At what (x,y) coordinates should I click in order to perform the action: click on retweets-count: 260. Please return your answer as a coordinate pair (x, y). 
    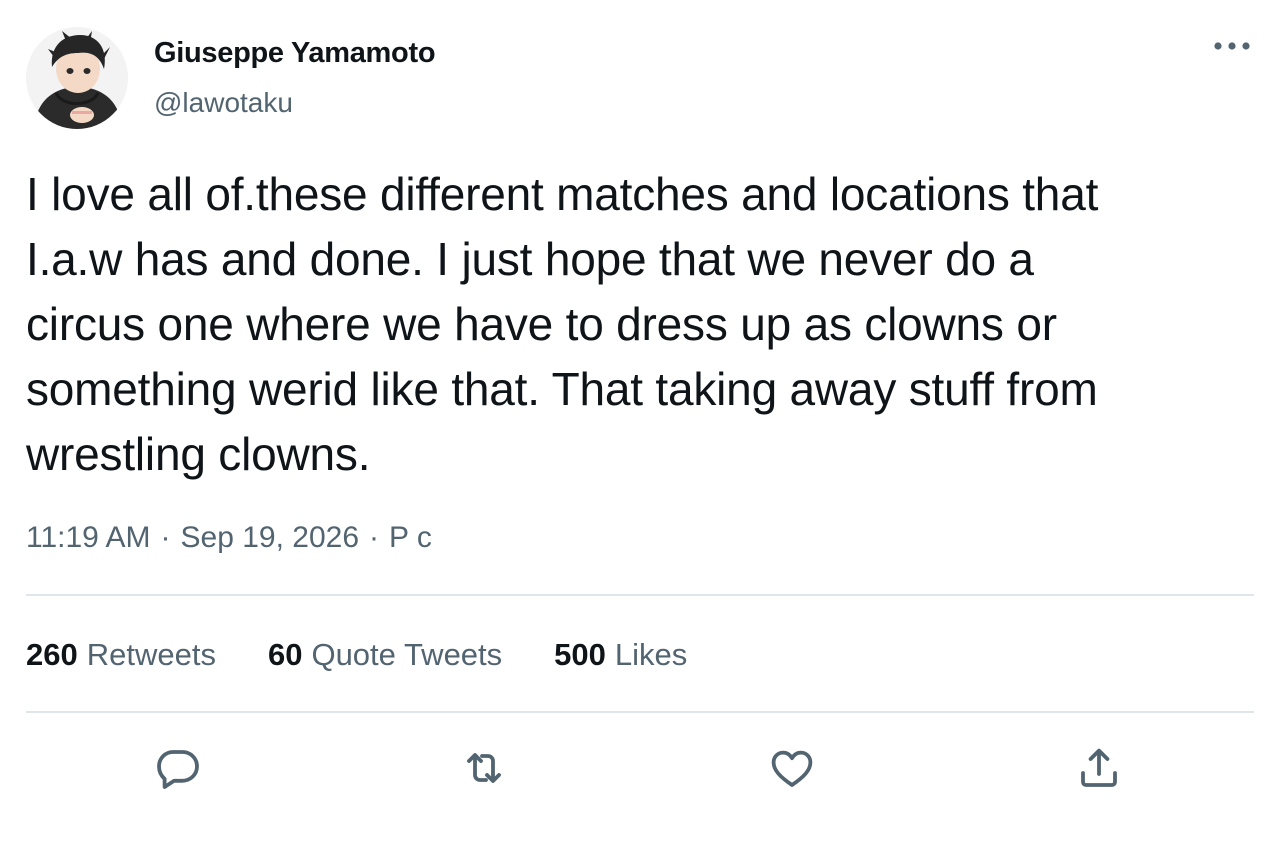
    Looking at the image, I should click on (52, 654).